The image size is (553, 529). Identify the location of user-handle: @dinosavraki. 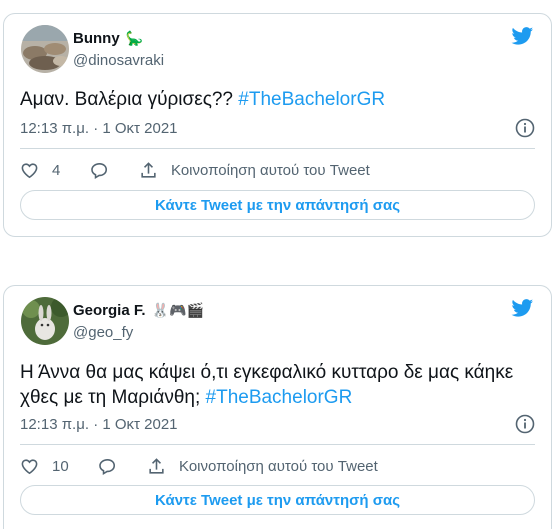
(118, 60).